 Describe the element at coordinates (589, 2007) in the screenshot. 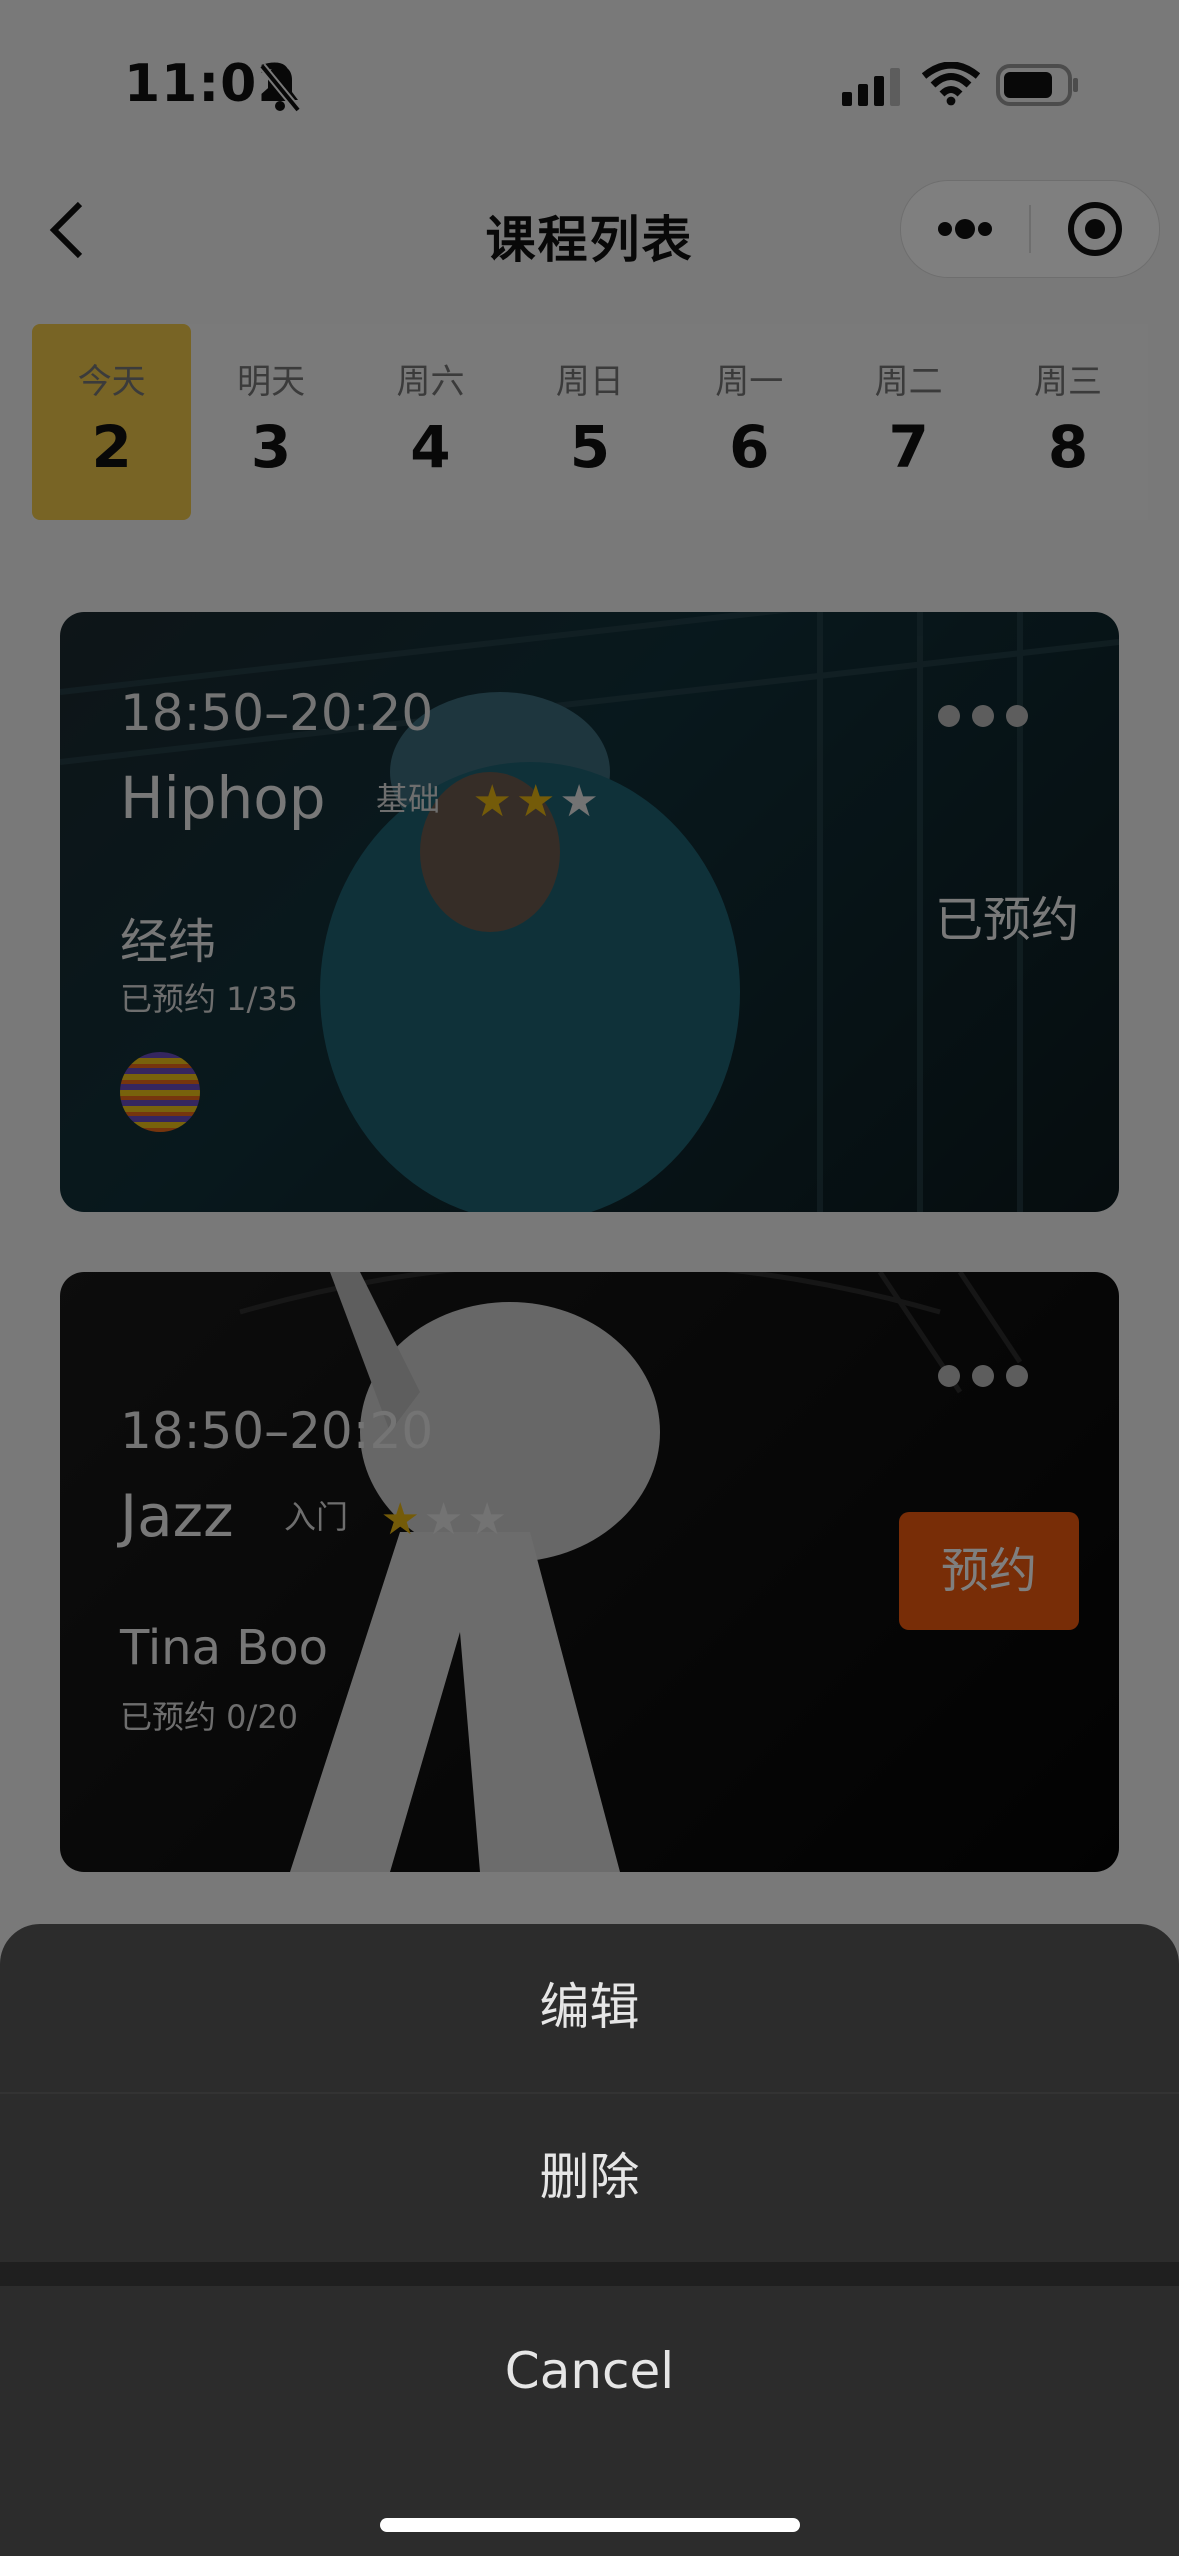

I see `edit-button: 编辑` at that location.